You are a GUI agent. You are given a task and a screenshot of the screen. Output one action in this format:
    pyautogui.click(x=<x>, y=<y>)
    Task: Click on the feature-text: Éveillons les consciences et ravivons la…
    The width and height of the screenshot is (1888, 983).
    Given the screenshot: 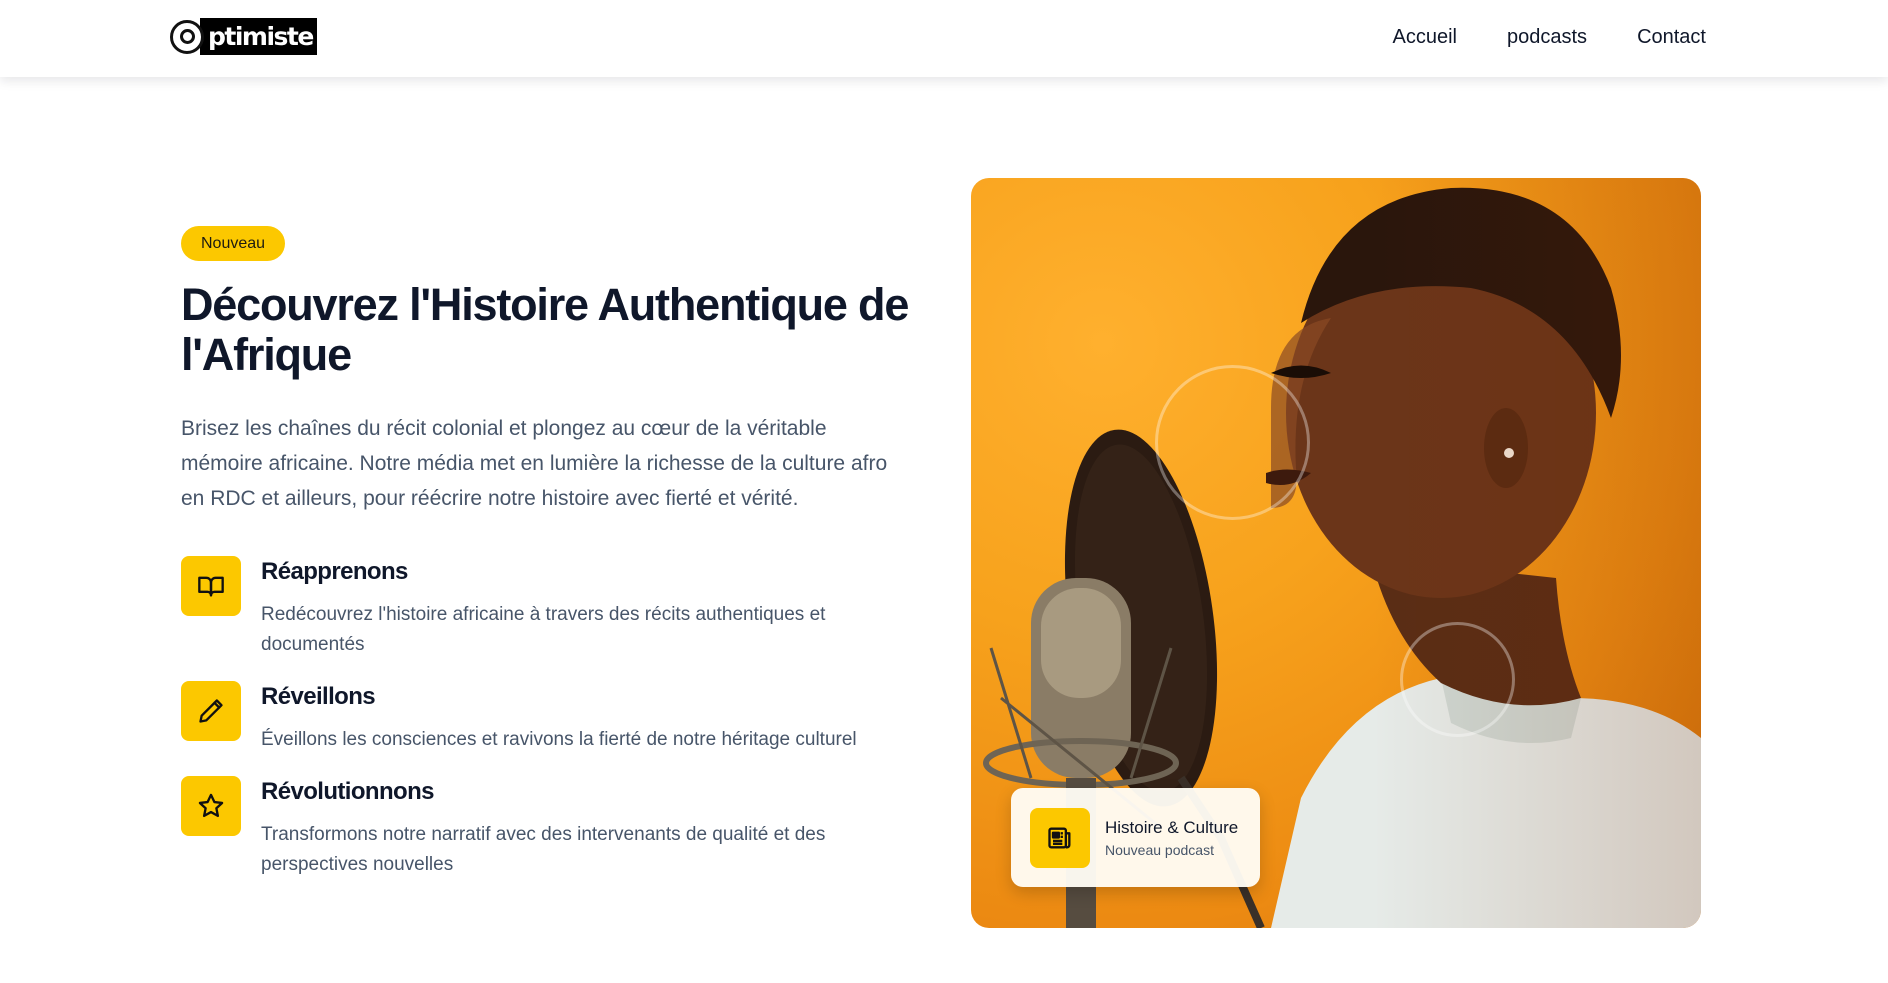 What is the action you would take?
    pyautogui.click(x=559, y=739)
    